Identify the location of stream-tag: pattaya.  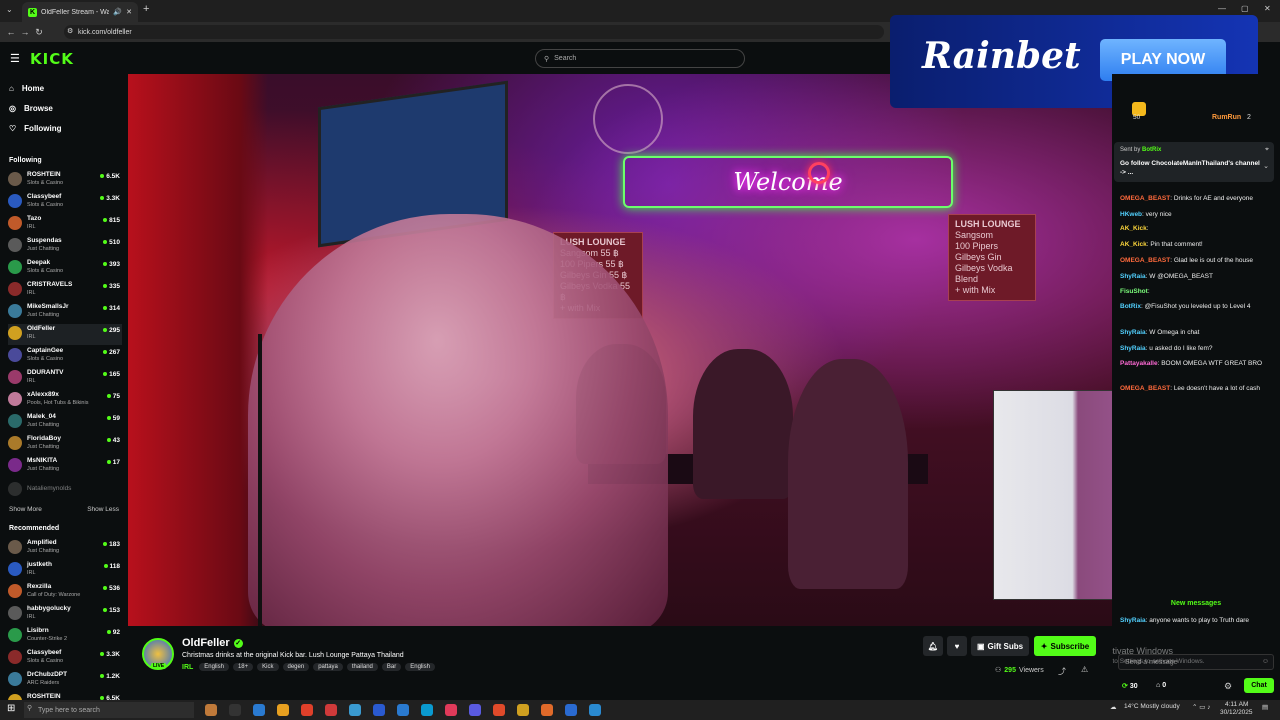
(328, 667).